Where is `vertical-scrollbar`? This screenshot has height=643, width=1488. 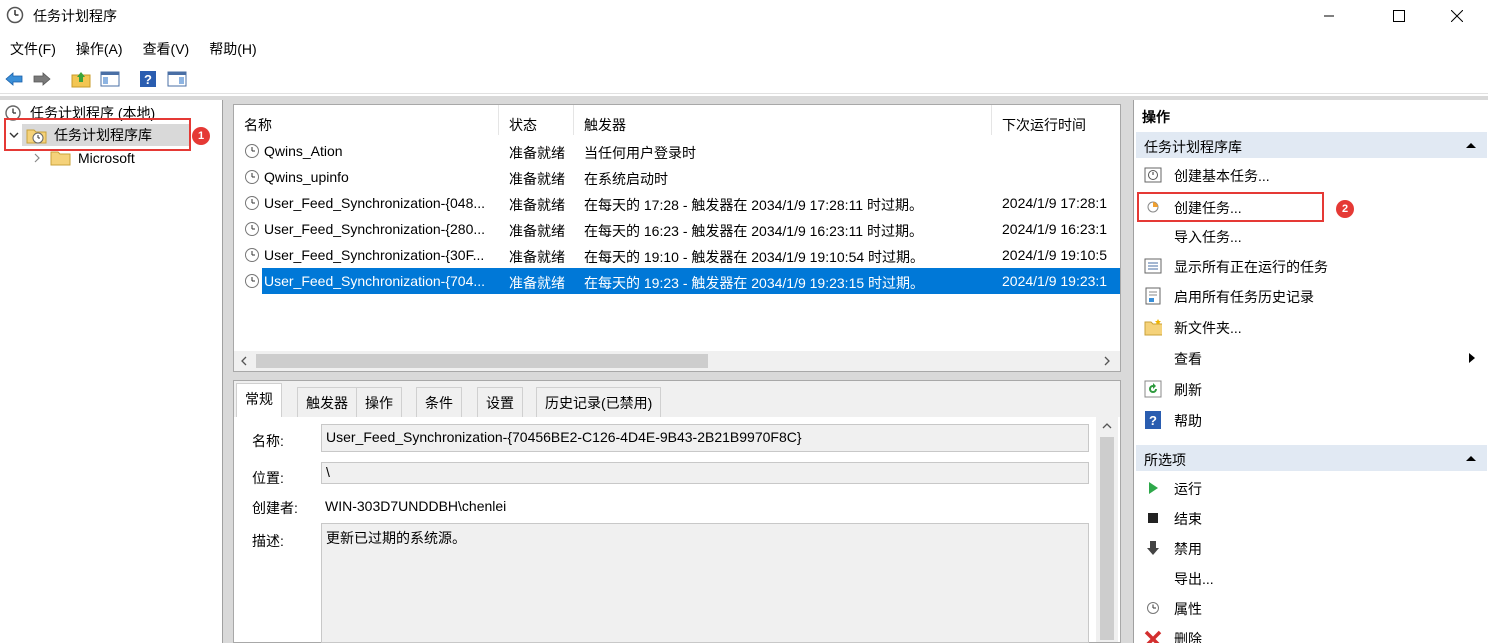 vertical-scrollbar is located at coordinates (1107, 529).